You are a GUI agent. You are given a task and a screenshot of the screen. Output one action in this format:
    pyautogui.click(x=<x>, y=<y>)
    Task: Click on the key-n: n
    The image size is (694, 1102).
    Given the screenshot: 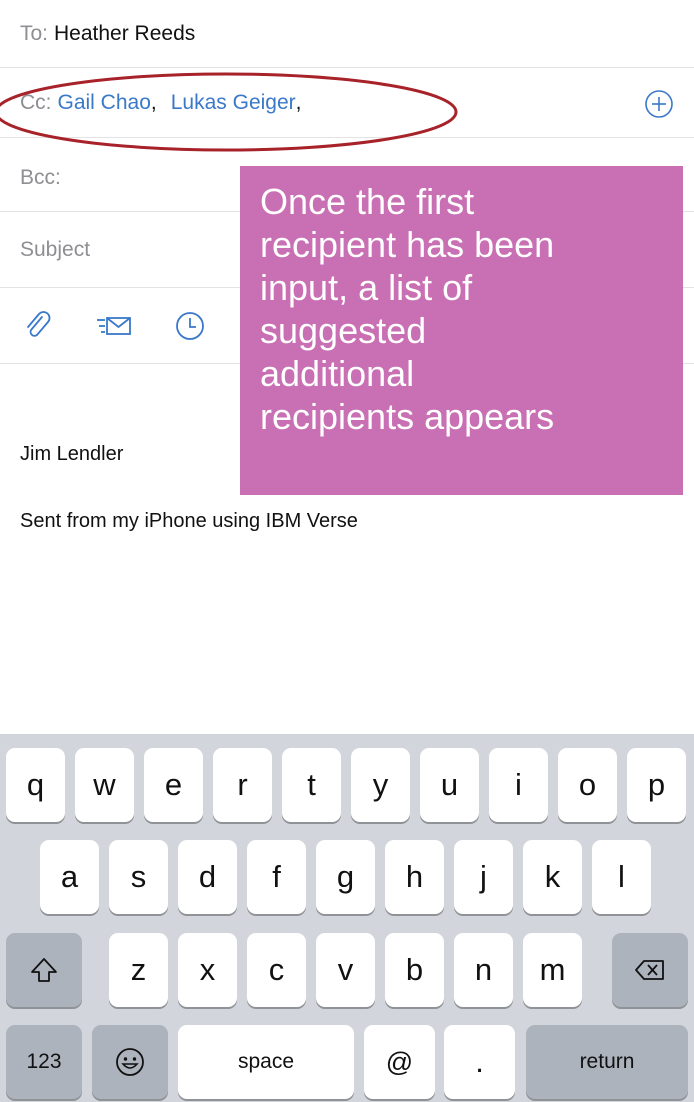 What is the action you would take?
    pyautogui.click(x=483, y=970)
    